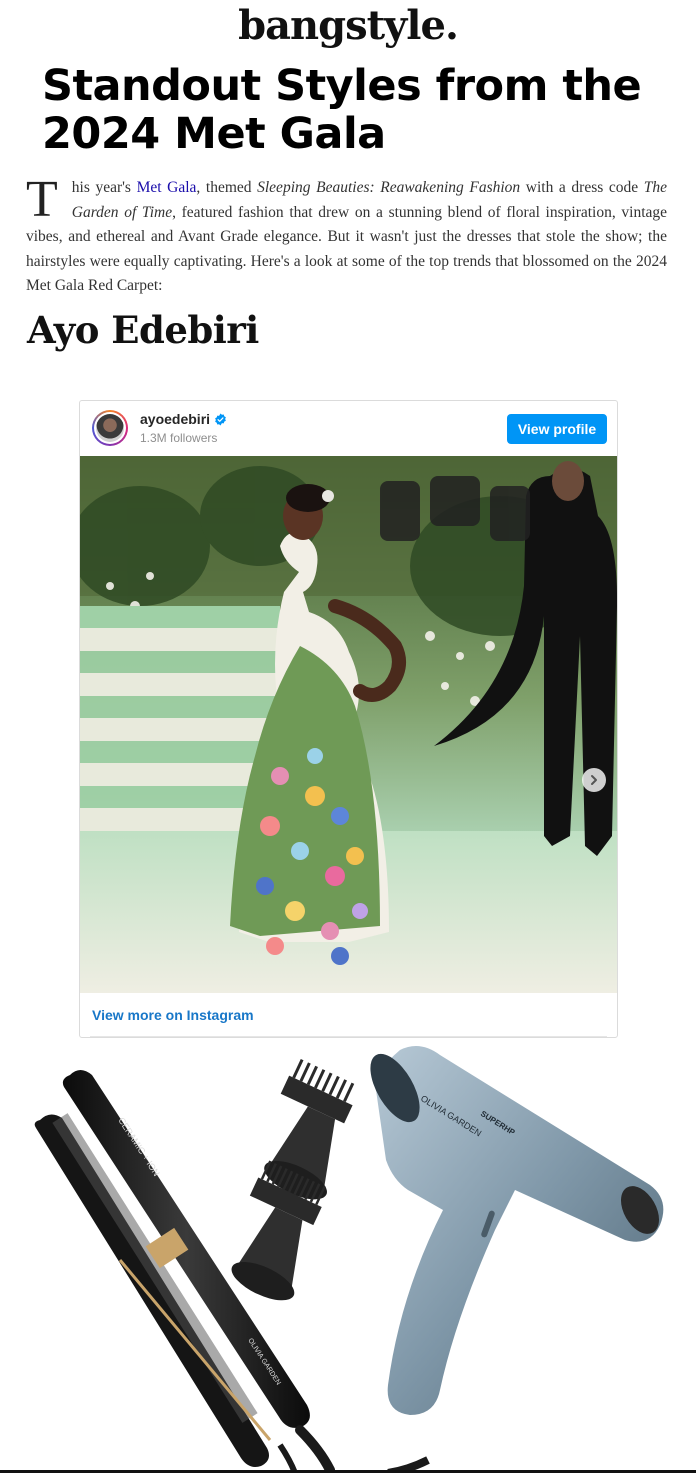  What do you see at coordinates (348, 1036) in the screenshot?
I see `divider` at bounding box center [348, 1036].